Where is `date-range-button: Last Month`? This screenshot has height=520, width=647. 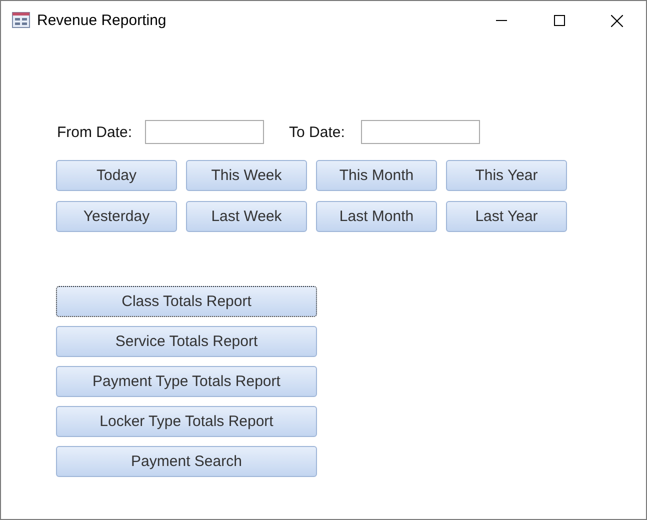
date-range-button: Last Month is located at coordinates (376, 216).